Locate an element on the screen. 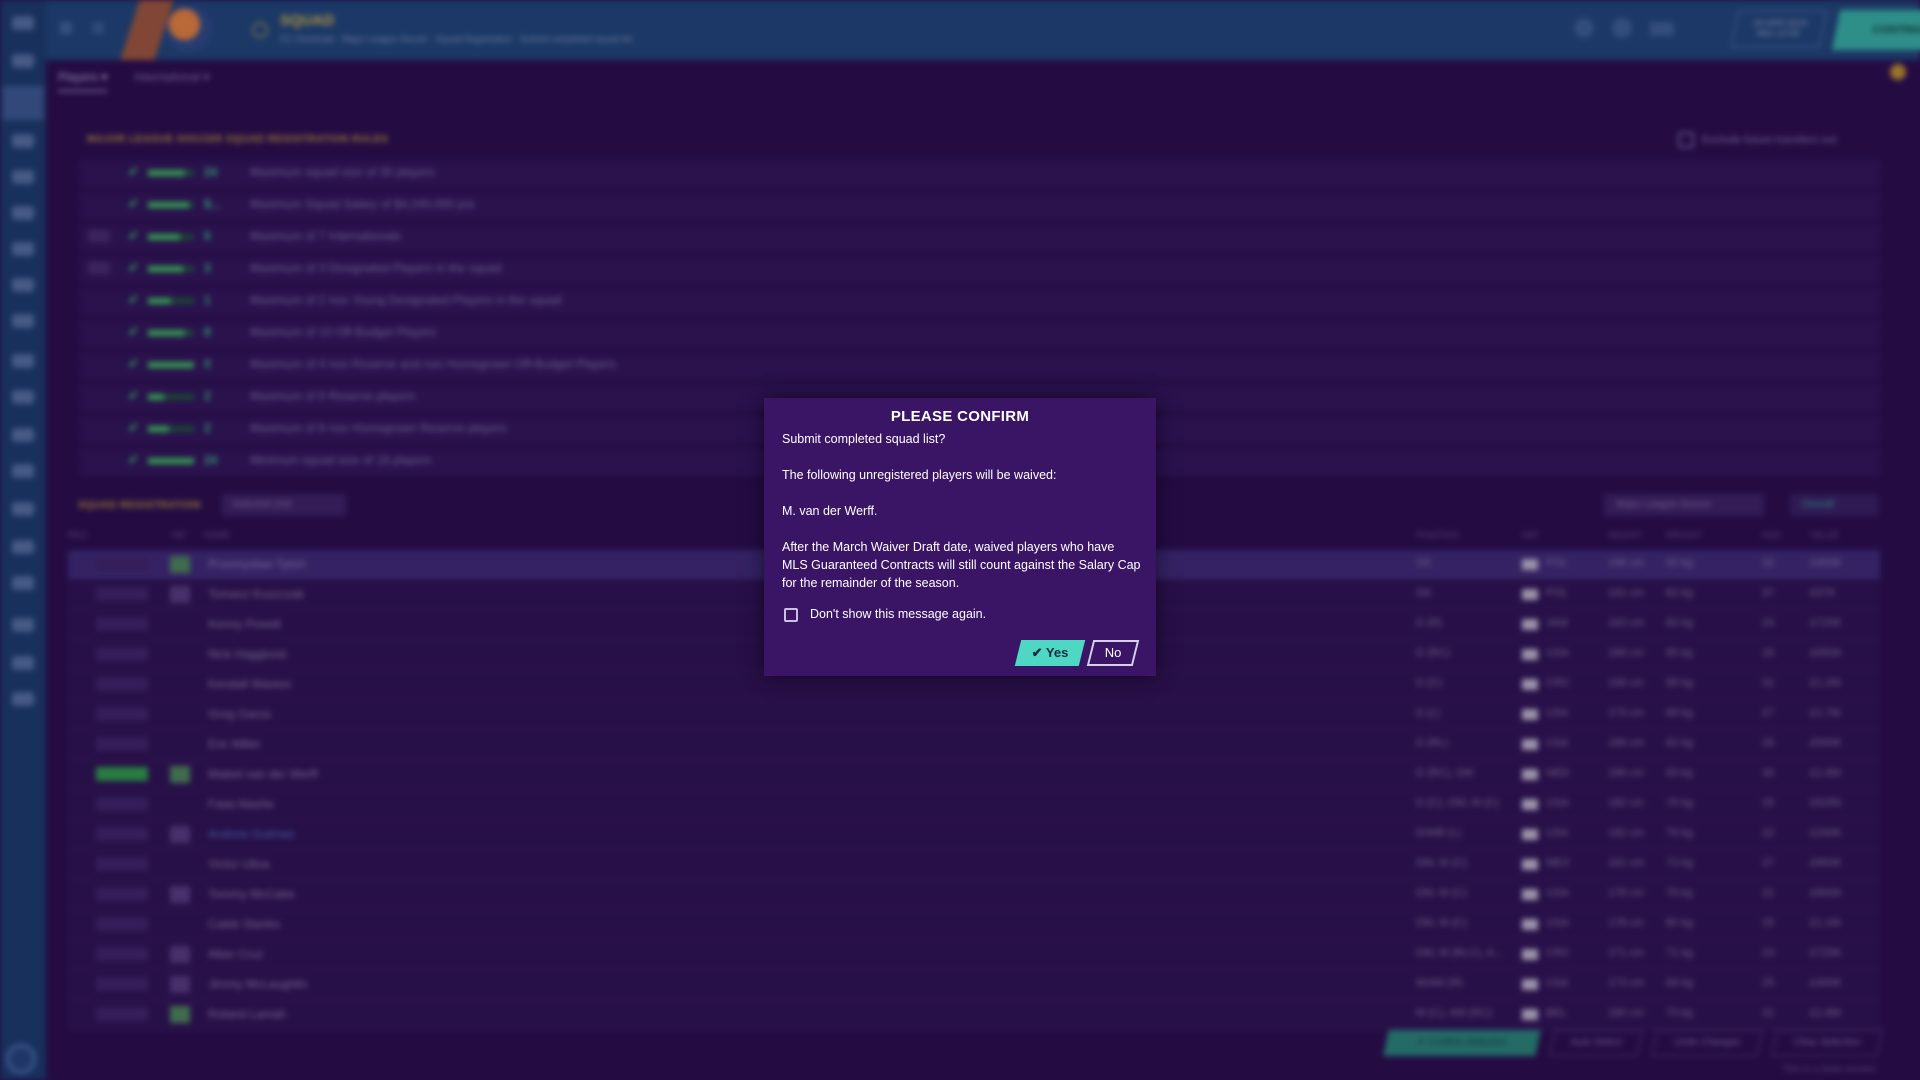  checkmark-icon: ✔ is located at coordinates (1038, 652).